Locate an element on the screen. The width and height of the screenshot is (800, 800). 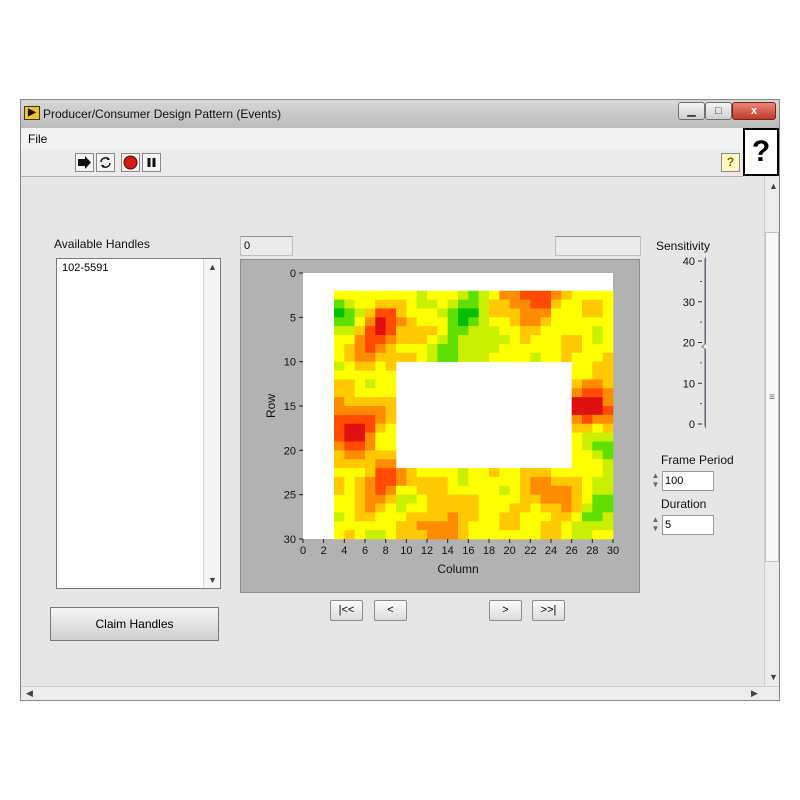
run-continuously-button is located at coordinates (105, 162).